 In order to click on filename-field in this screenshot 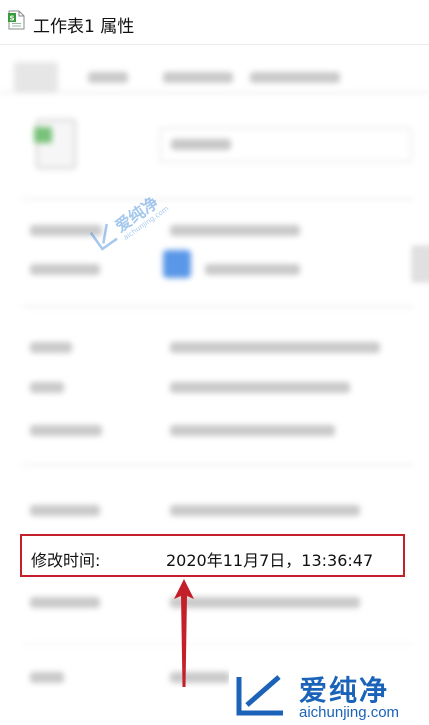, I will do `click(286, 145)`.